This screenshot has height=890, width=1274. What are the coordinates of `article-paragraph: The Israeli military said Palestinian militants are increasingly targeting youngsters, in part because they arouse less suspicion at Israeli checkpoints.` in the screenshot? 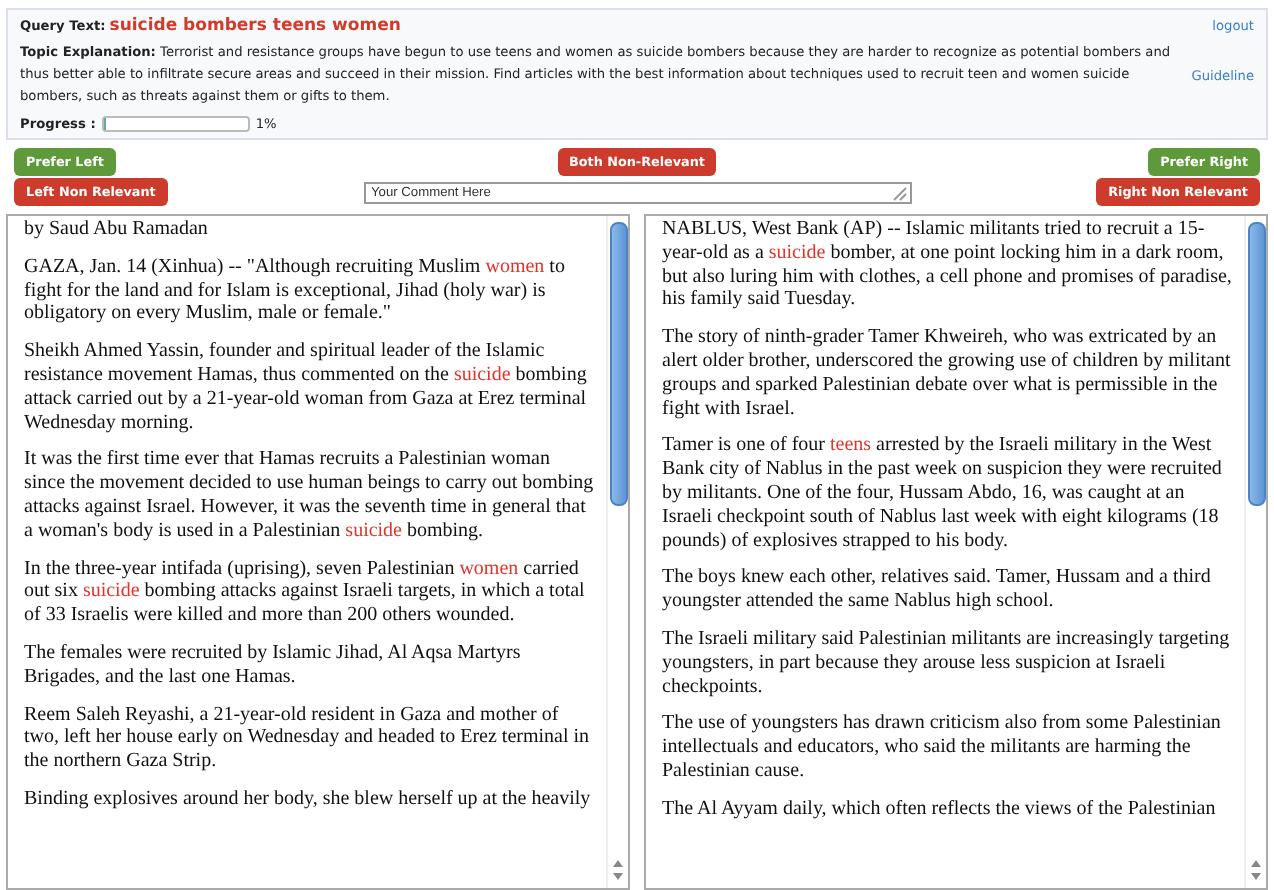 It's located at (947, 663).